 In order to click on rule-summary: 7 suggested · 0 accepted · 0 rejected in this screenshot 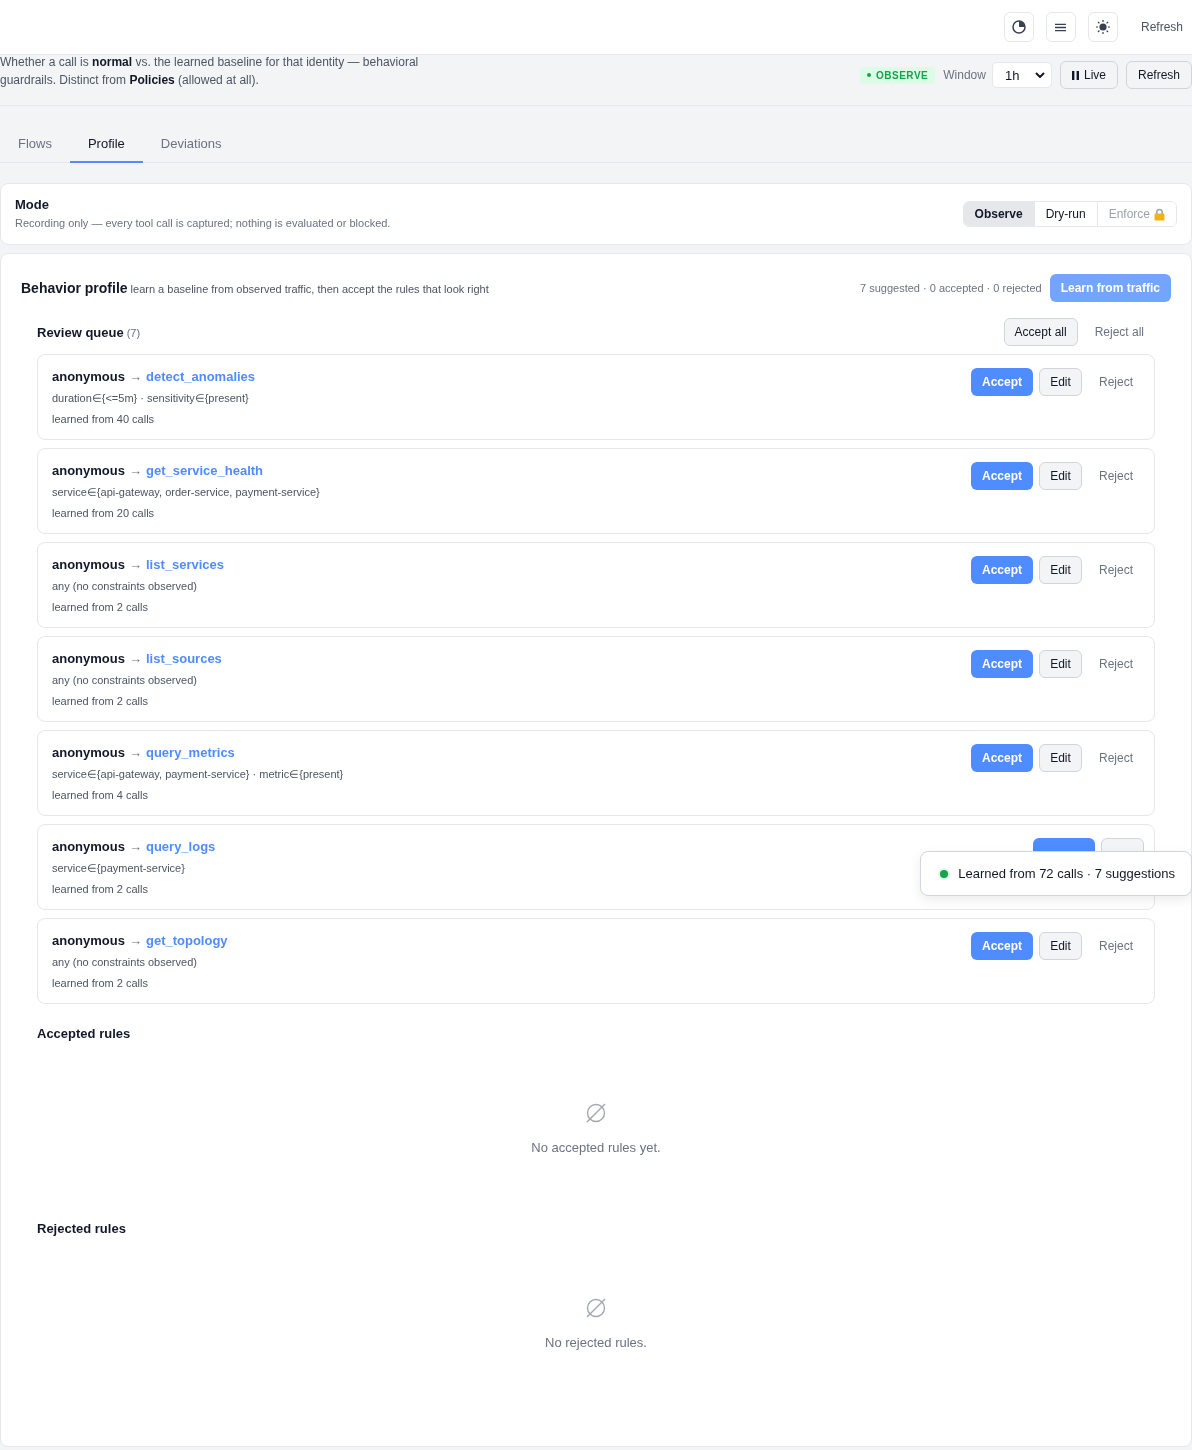, I will do `click(951, 288)`.